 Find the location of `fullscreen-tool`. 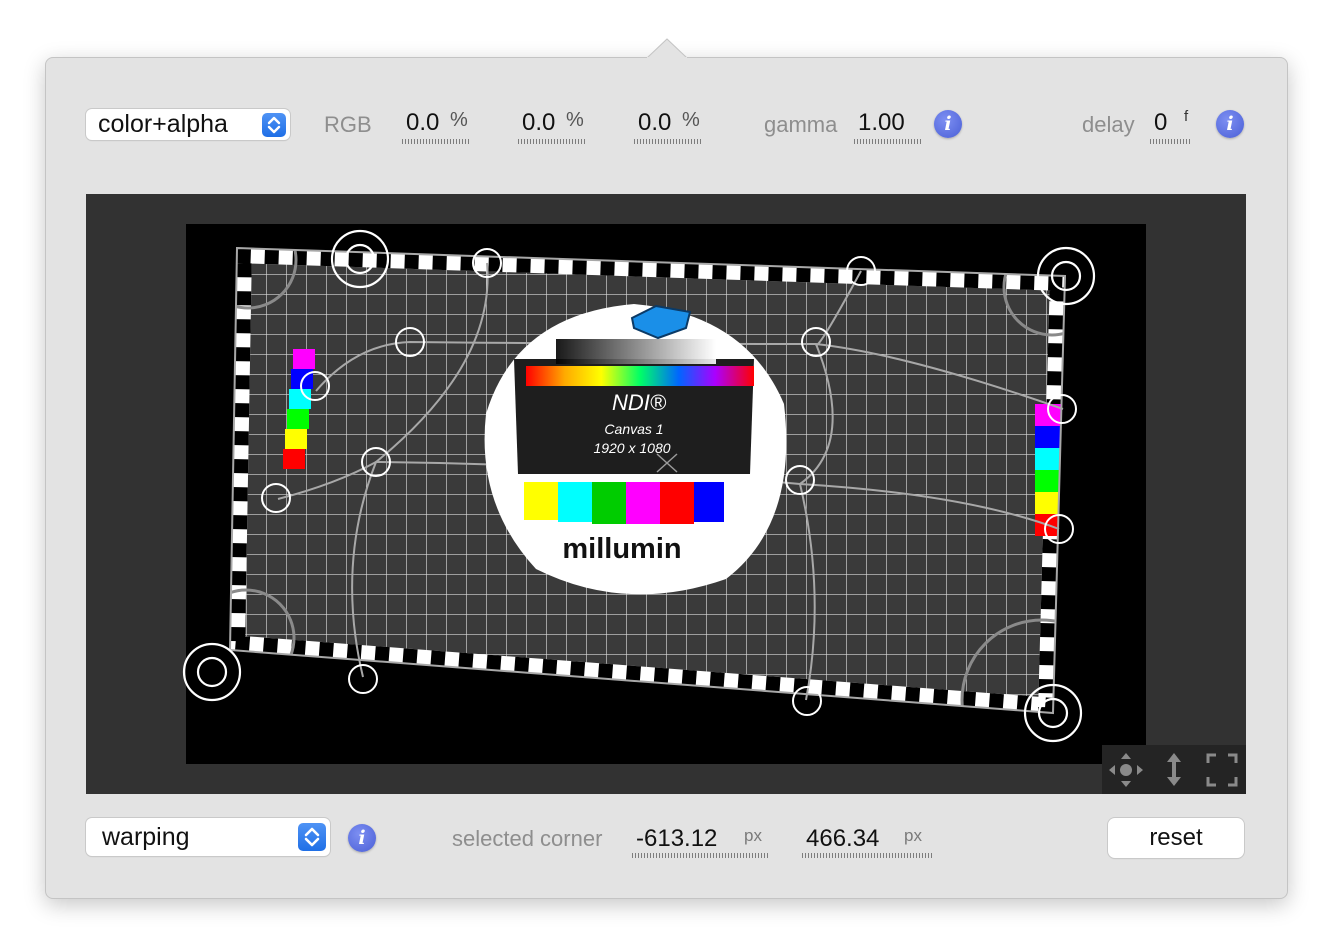

fullscreen-tool is located at coordinates (1222, 769).